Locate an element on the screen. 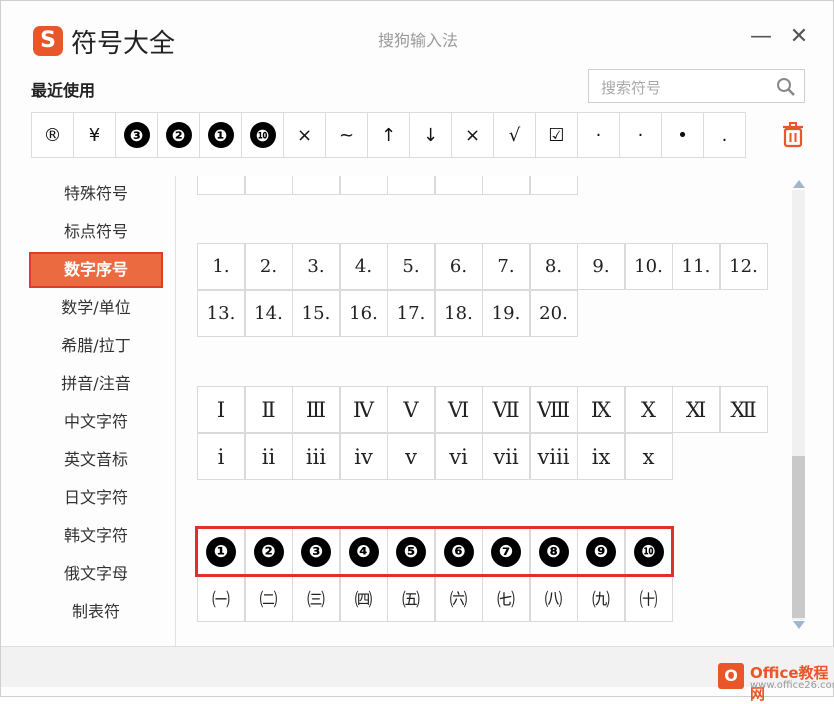  symbol-cell: ㈧ is located at coordinates (553, 598).